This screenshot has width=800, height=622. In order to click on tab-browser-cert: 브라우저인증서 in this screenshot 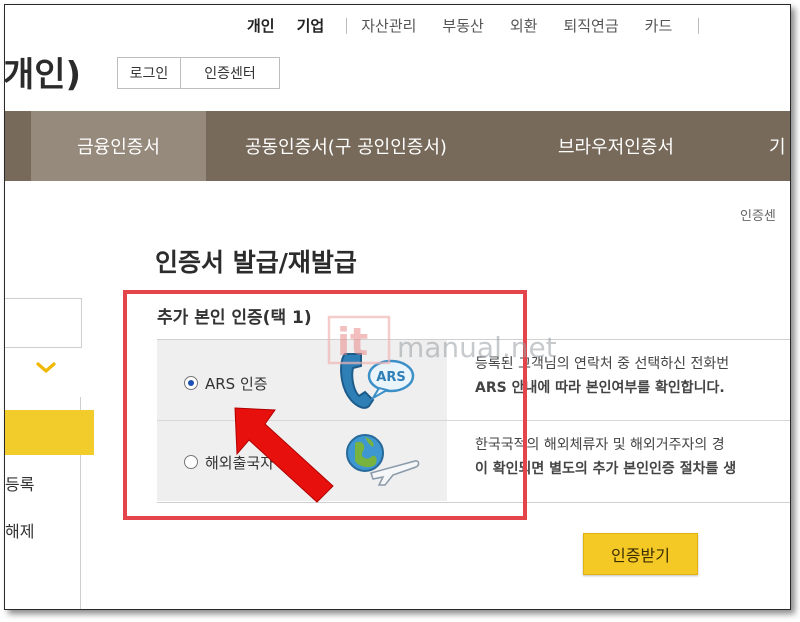, I will do `click(616, 146)`.